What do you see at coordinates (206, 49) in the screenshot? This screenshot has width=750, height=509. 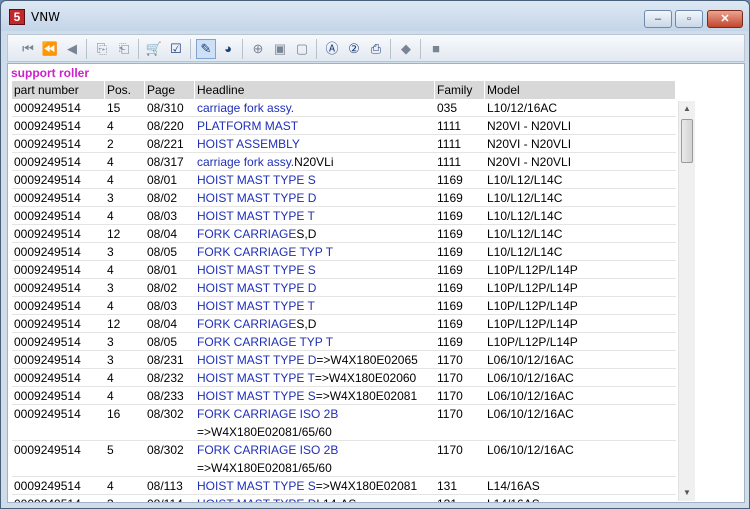 I see `tools-icon: ✎` at bounding box center [206, 49].